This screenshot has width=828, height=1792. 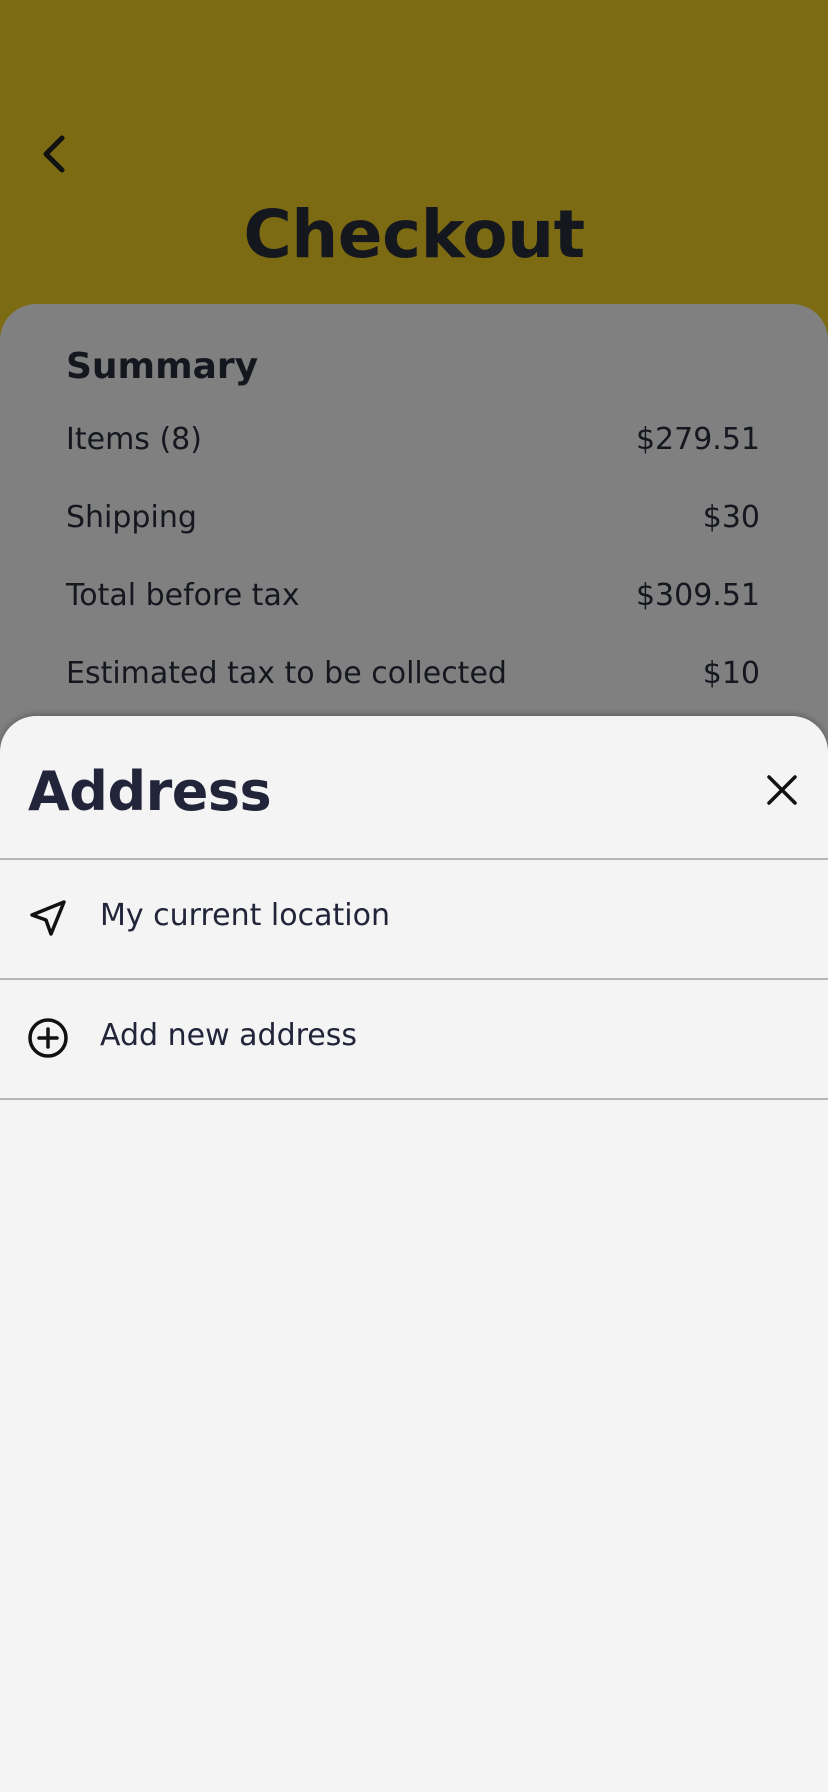 I want to click on option-label: Add new address, so click(x=229, y=1035).